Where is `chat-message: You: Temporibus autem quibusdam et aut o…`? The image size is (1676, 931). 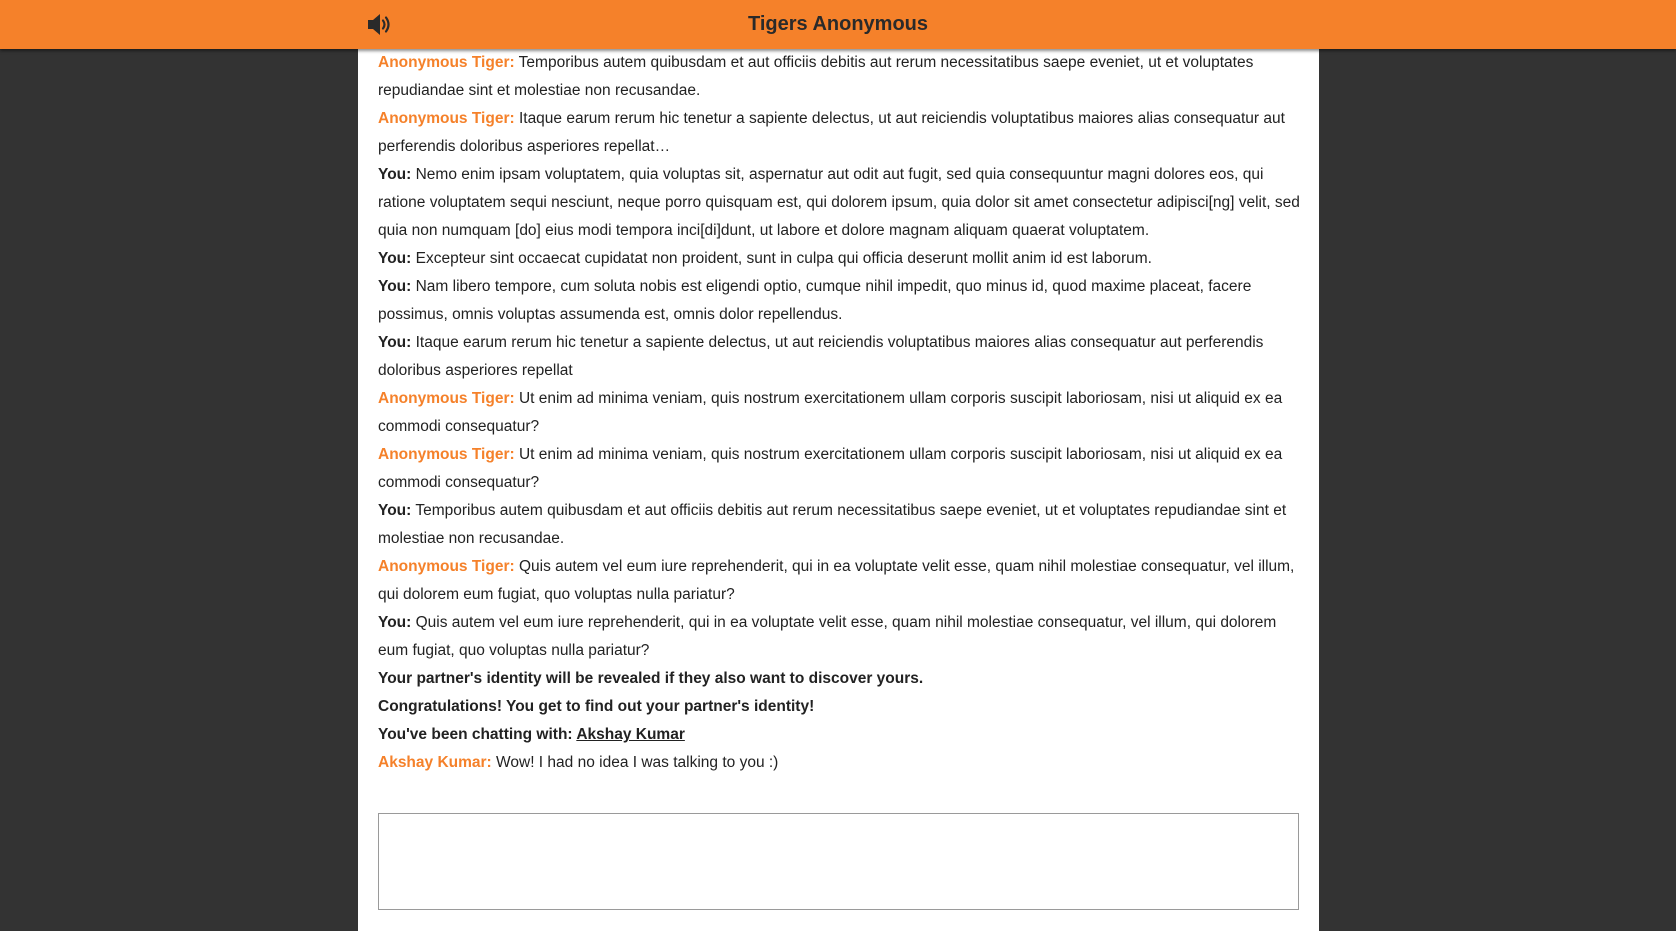
chat-message: You: Temporibus autem quibusdam et aut o… is located at coordinates (840, 525).